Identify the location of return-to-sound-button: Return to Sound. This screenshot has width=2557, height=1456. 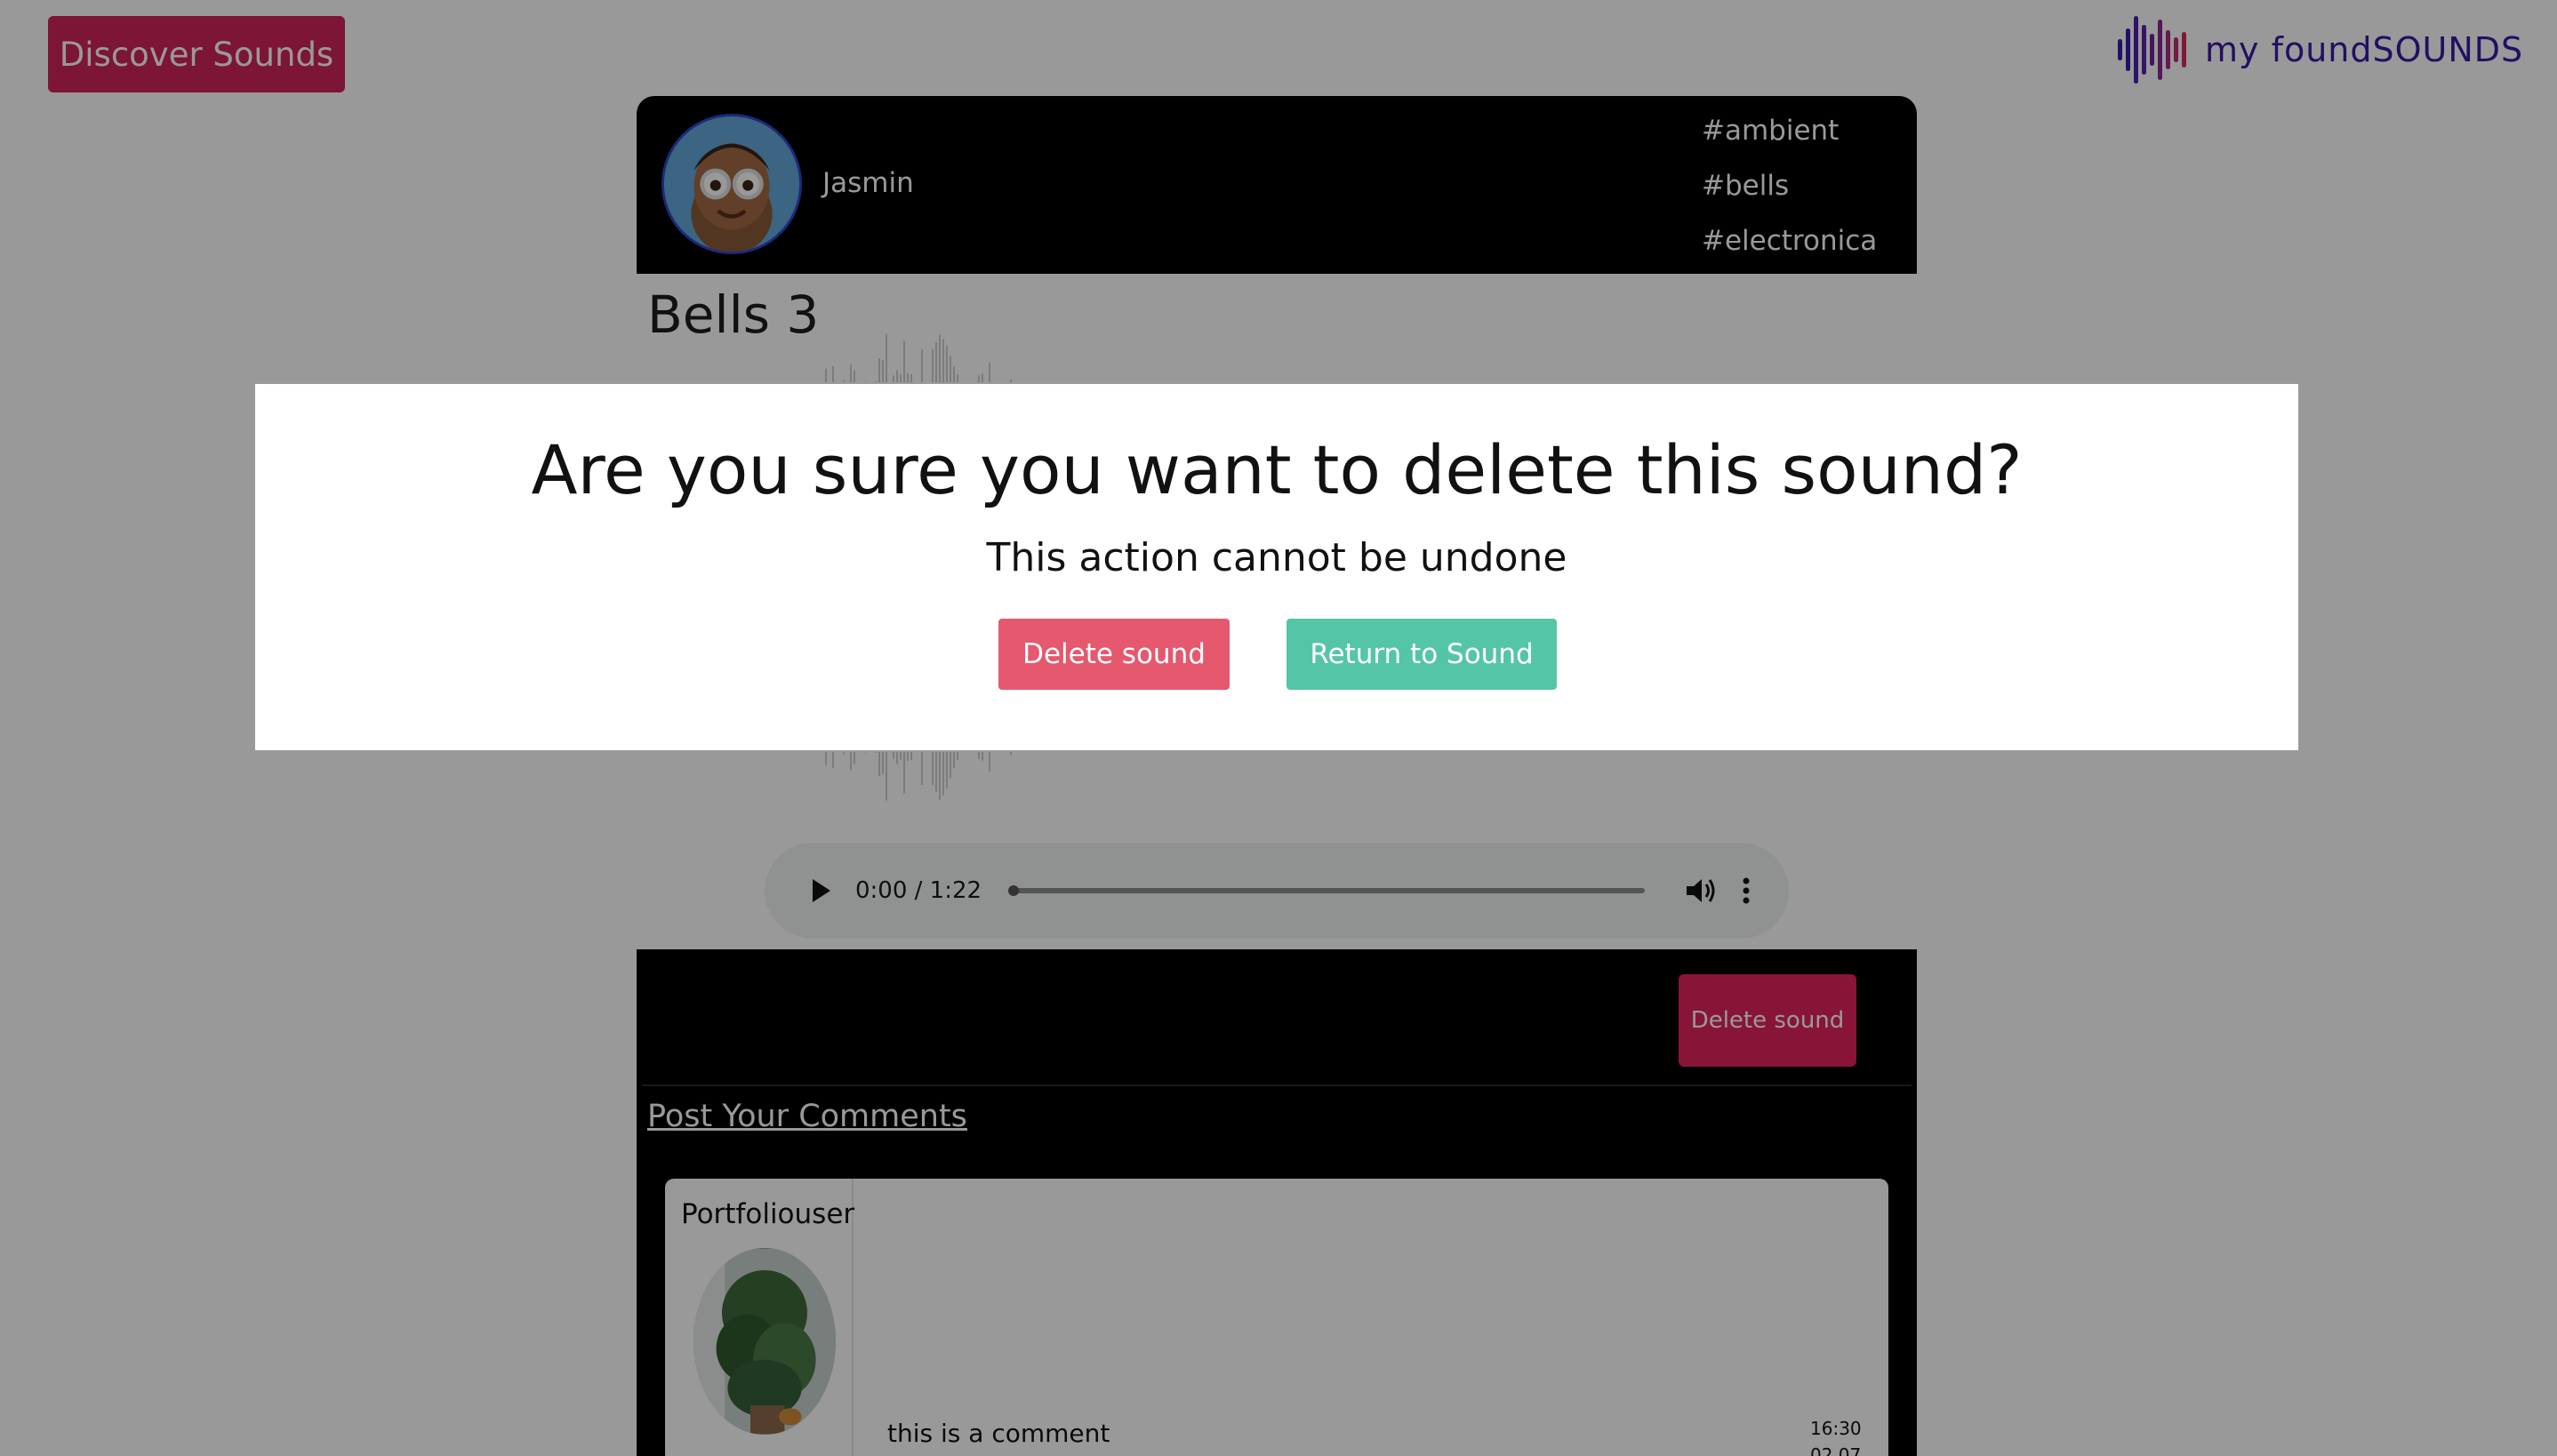
(1422, 654).